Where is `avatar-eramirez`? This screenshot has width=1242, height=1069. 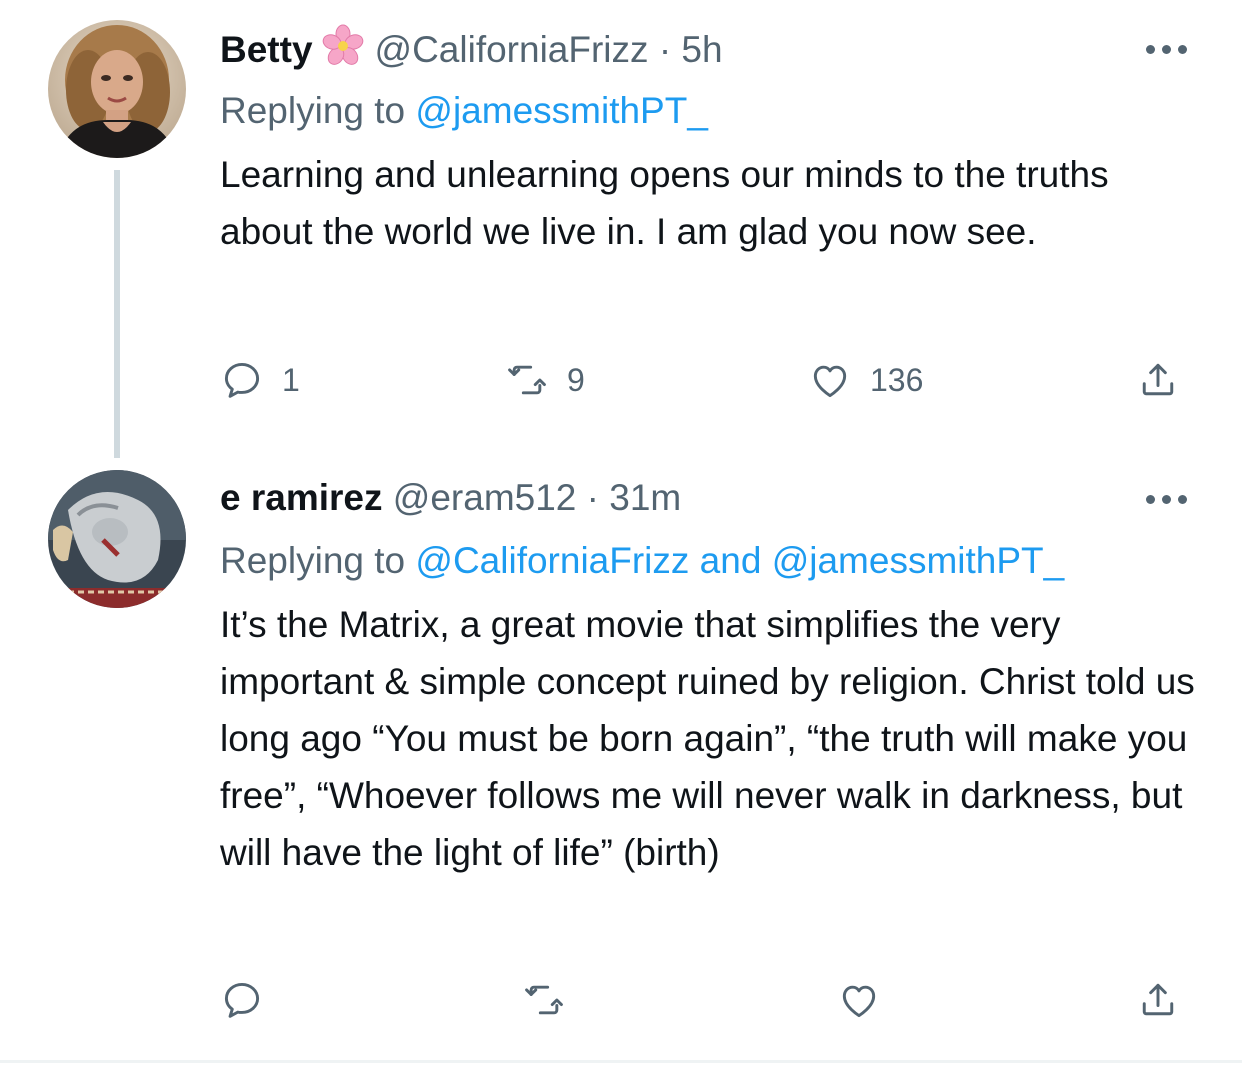
avatar-eramirez is located at coordinates (117, 539).